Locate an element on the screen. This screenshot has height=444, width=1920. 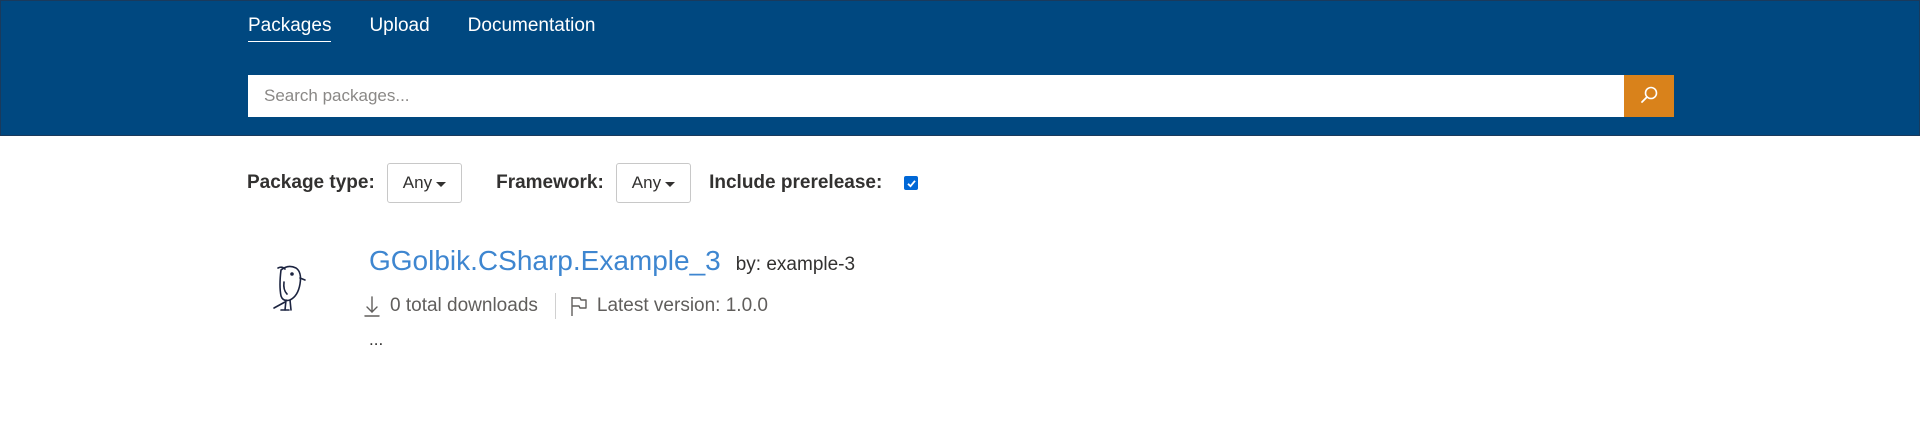
download-count: 0 total downloads is located at coordinates (464, 305).